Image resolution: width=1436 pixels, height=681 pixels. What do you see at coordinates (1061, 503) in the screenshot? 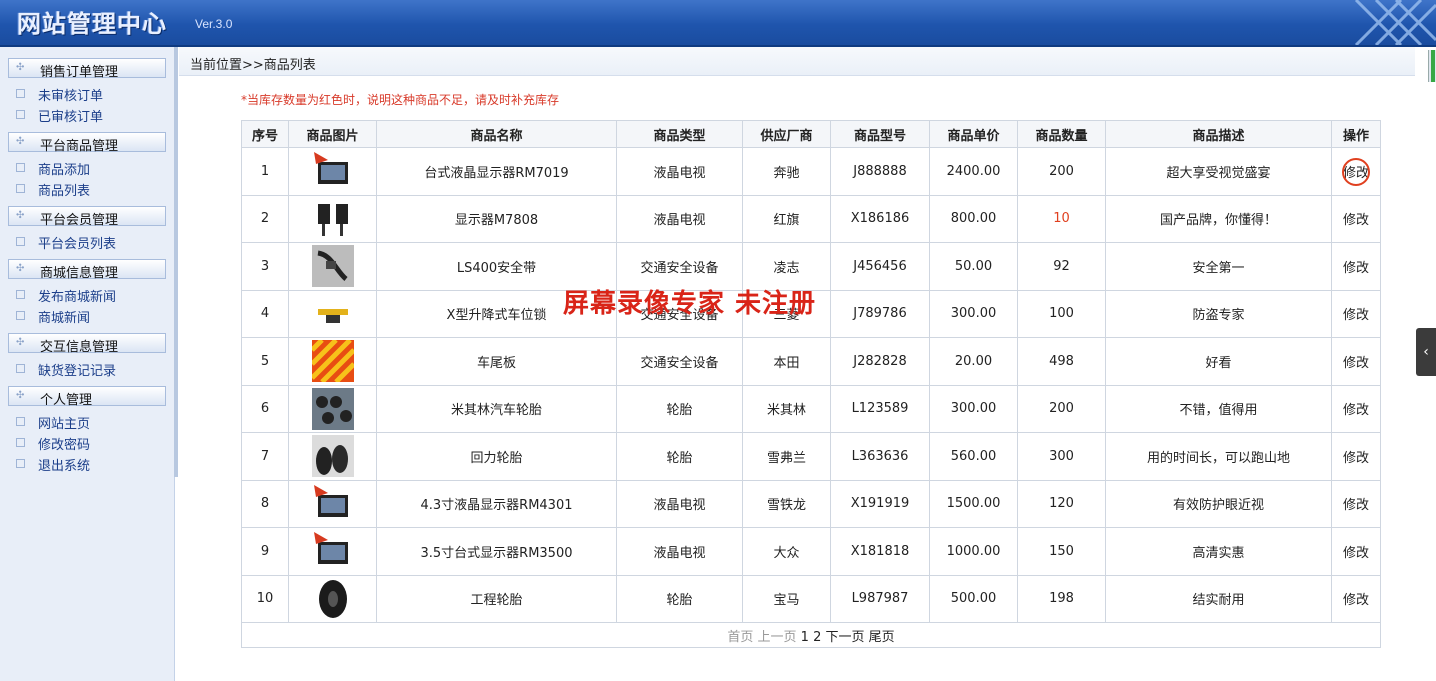
I see `product-quantity: 120` at bounding box center [1061, 503].